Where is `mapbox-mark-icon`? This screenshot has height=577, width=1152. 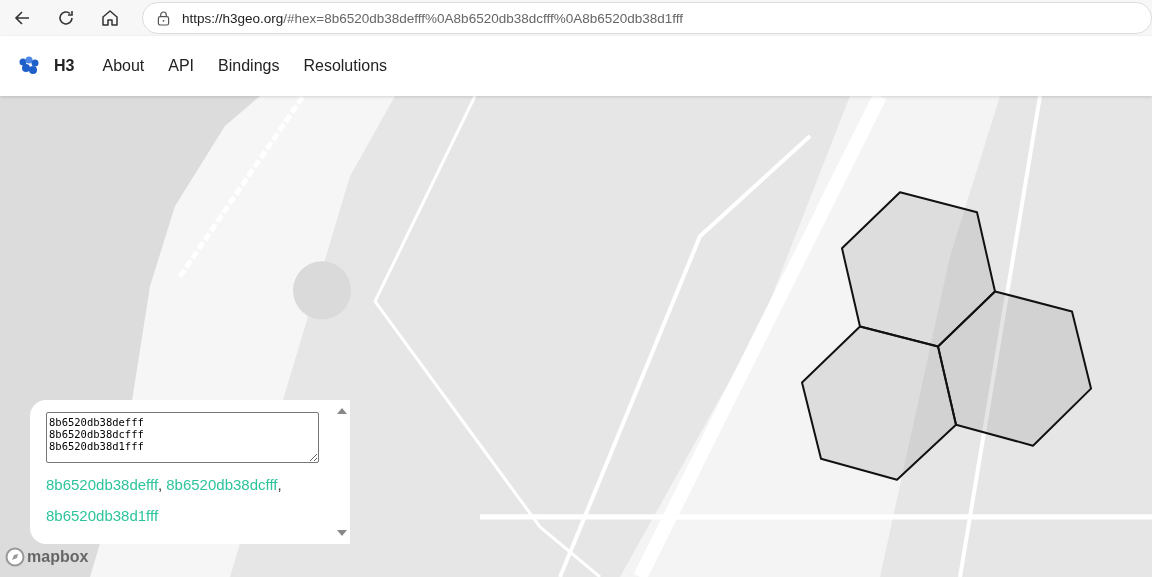 mapbox-mark-icon is located at coordinates (15, 557).